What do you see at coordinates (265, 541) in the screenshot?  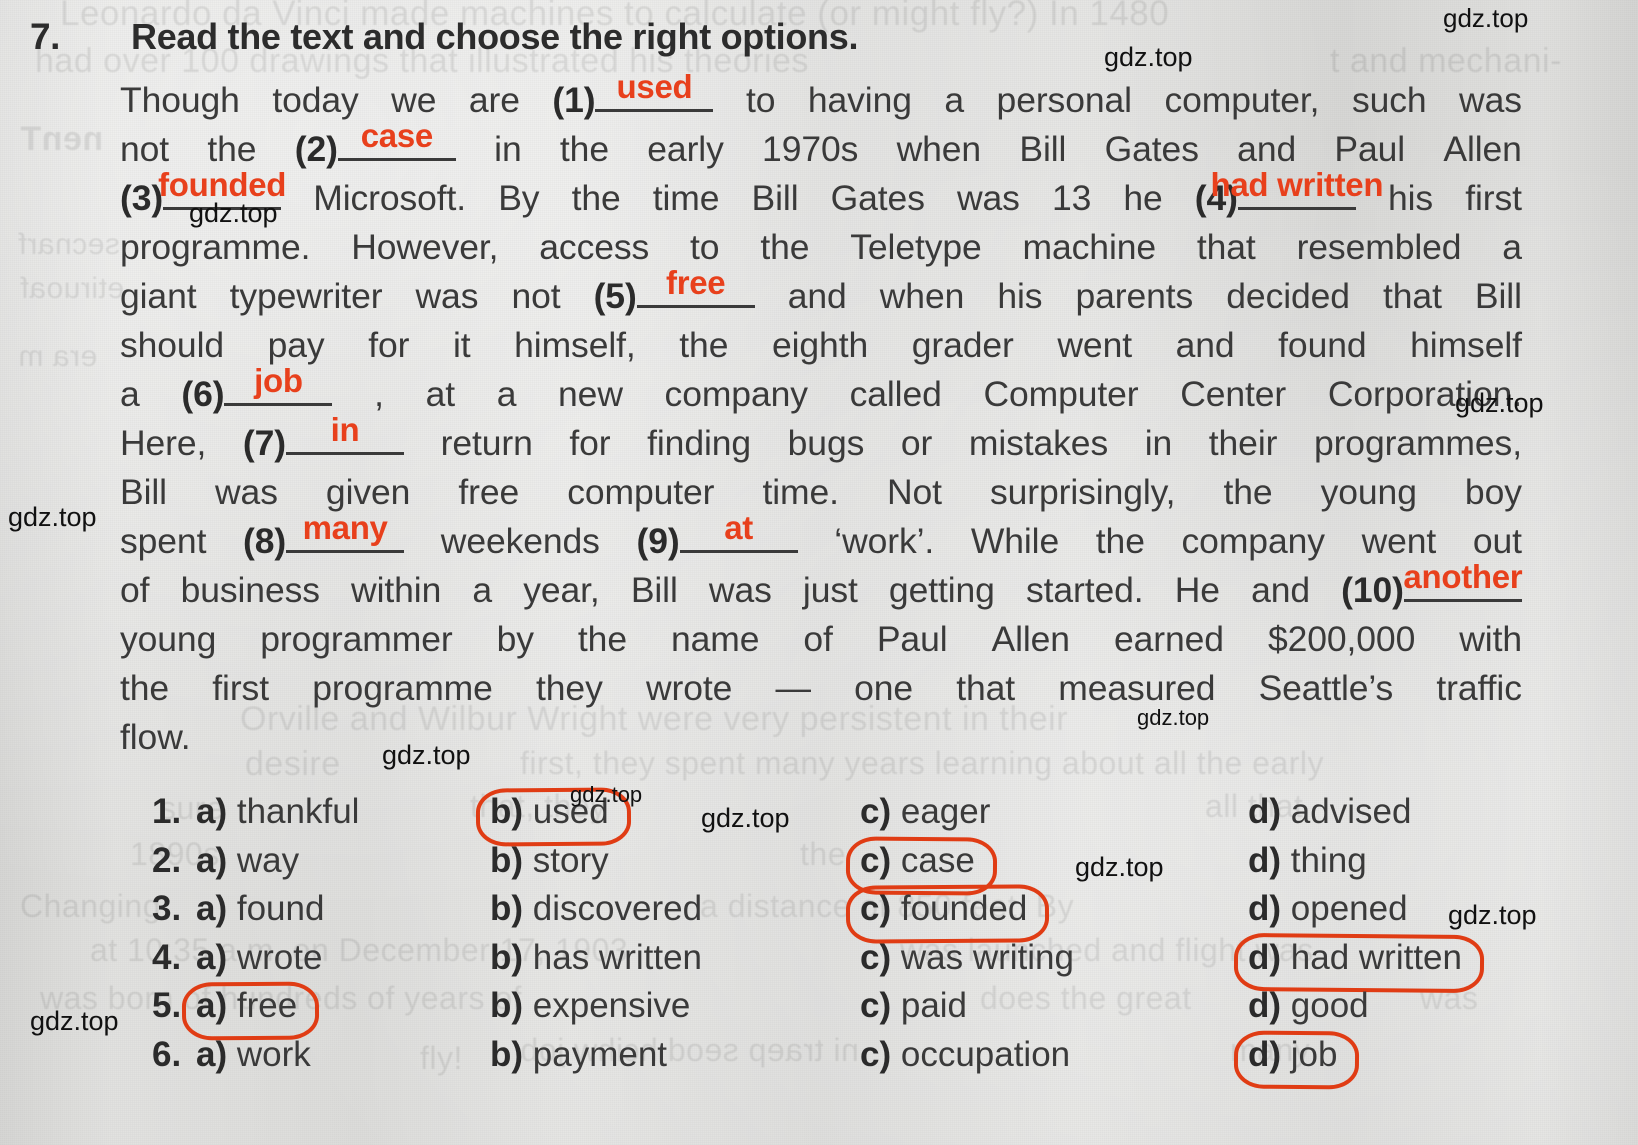 I see `gap-number: (8)` at bounding box center [265, 541].